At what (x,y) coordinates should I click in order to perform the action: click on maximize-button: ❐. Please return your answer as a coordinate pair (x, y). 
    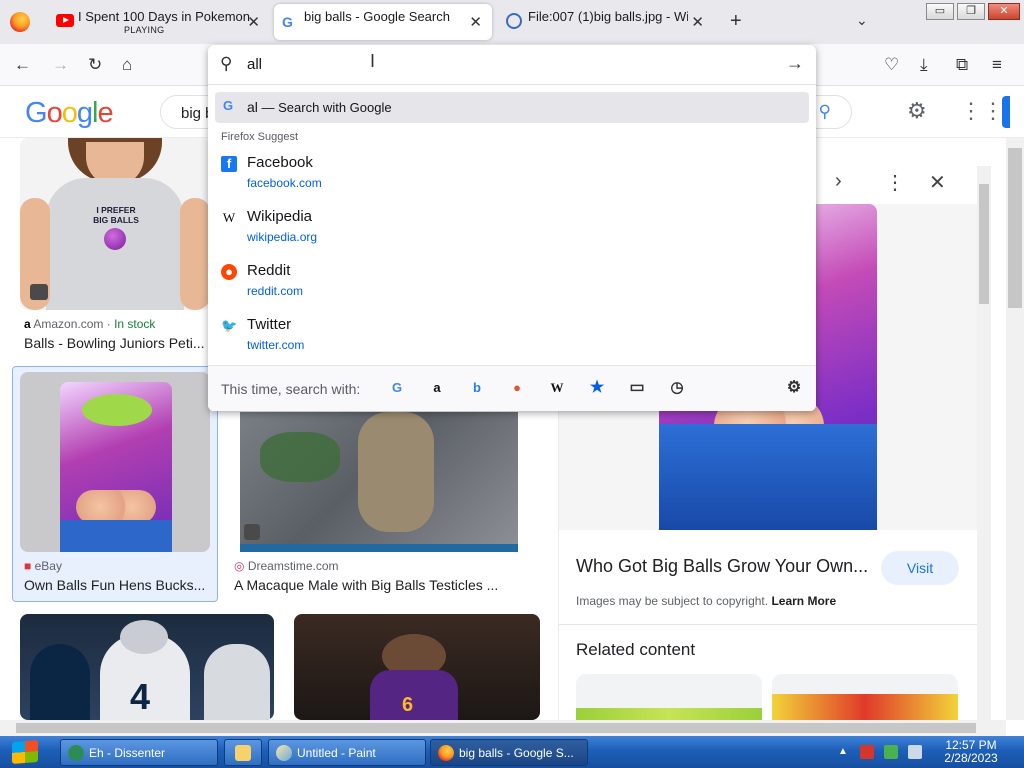
    Looking at the image, I should click on (971, 11).